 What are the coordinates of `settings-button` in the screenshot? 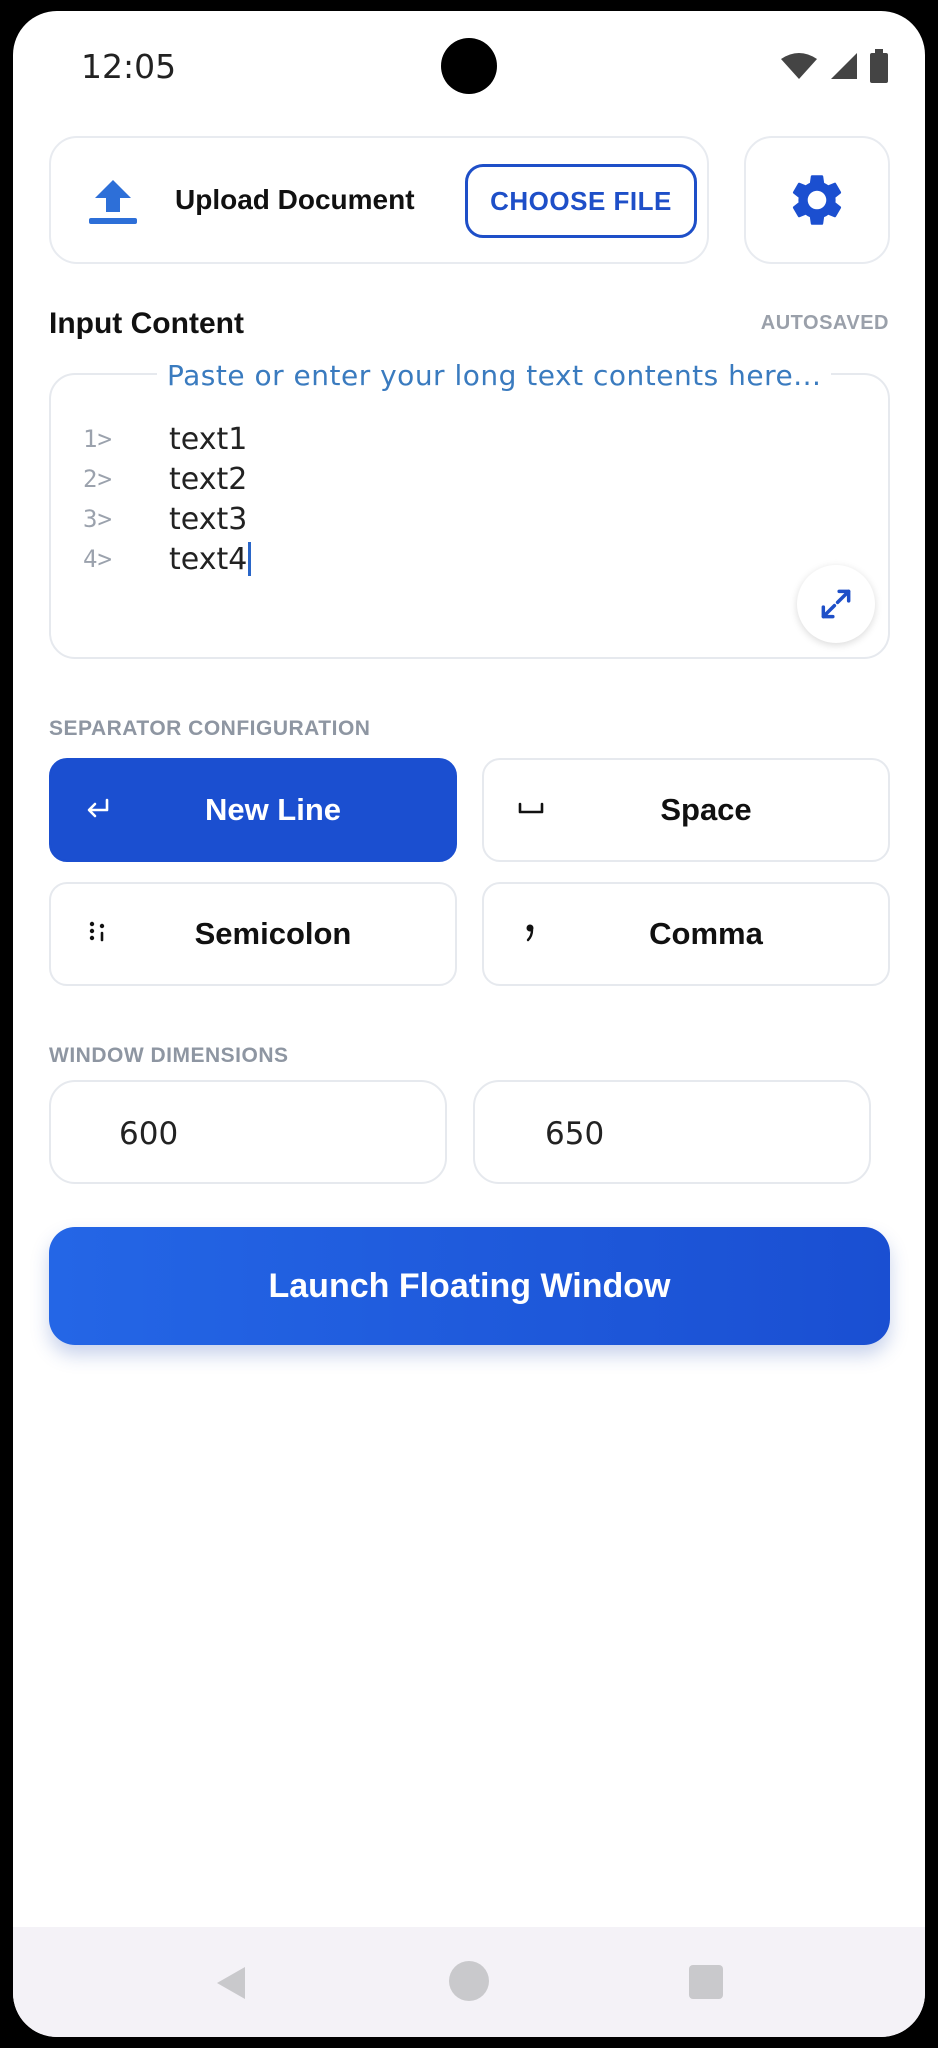 It's located at (817, 200).